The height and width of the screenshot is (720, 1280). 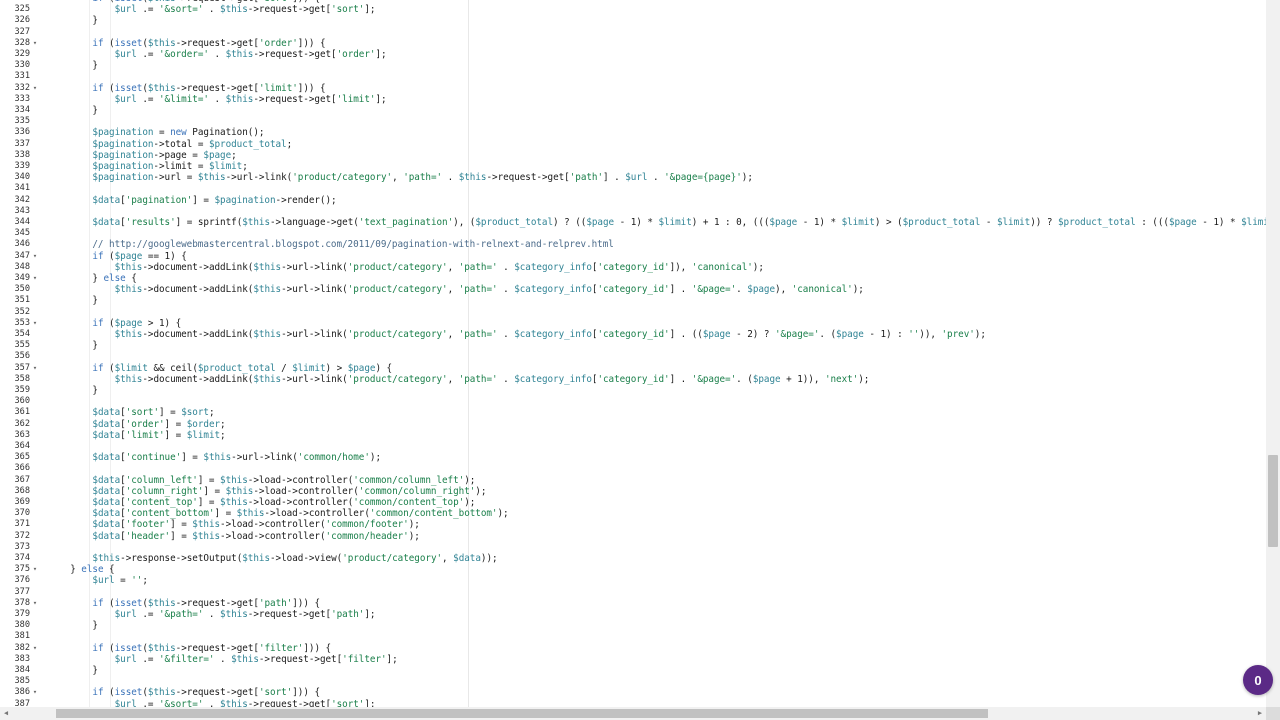 I want to click on code-line: 380 }, so click(x=633, y=625).